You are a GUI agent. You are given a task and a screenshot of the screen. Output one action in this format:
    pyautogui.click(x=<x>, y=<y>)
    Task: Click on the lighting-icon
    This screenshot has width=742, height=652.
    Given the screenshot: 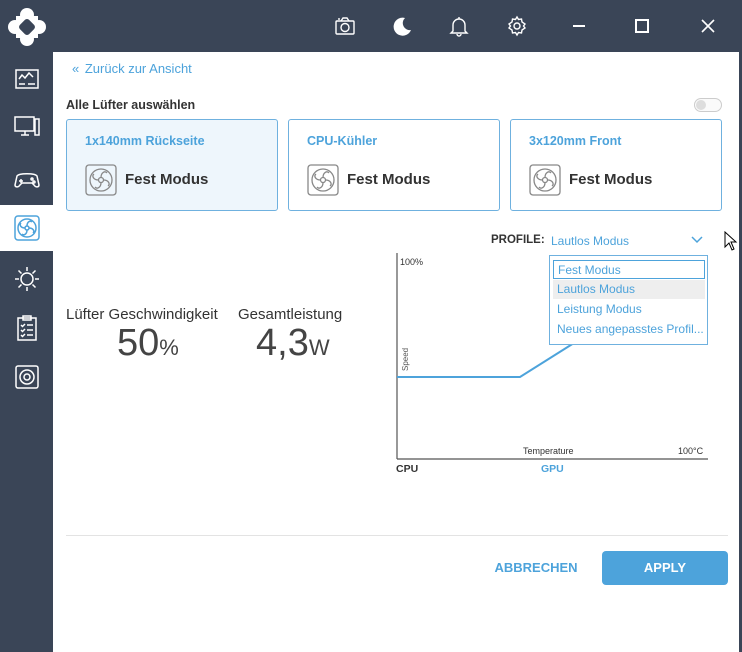 What is the action you would take?
    pyautogui.click(x=26, y=279)
    